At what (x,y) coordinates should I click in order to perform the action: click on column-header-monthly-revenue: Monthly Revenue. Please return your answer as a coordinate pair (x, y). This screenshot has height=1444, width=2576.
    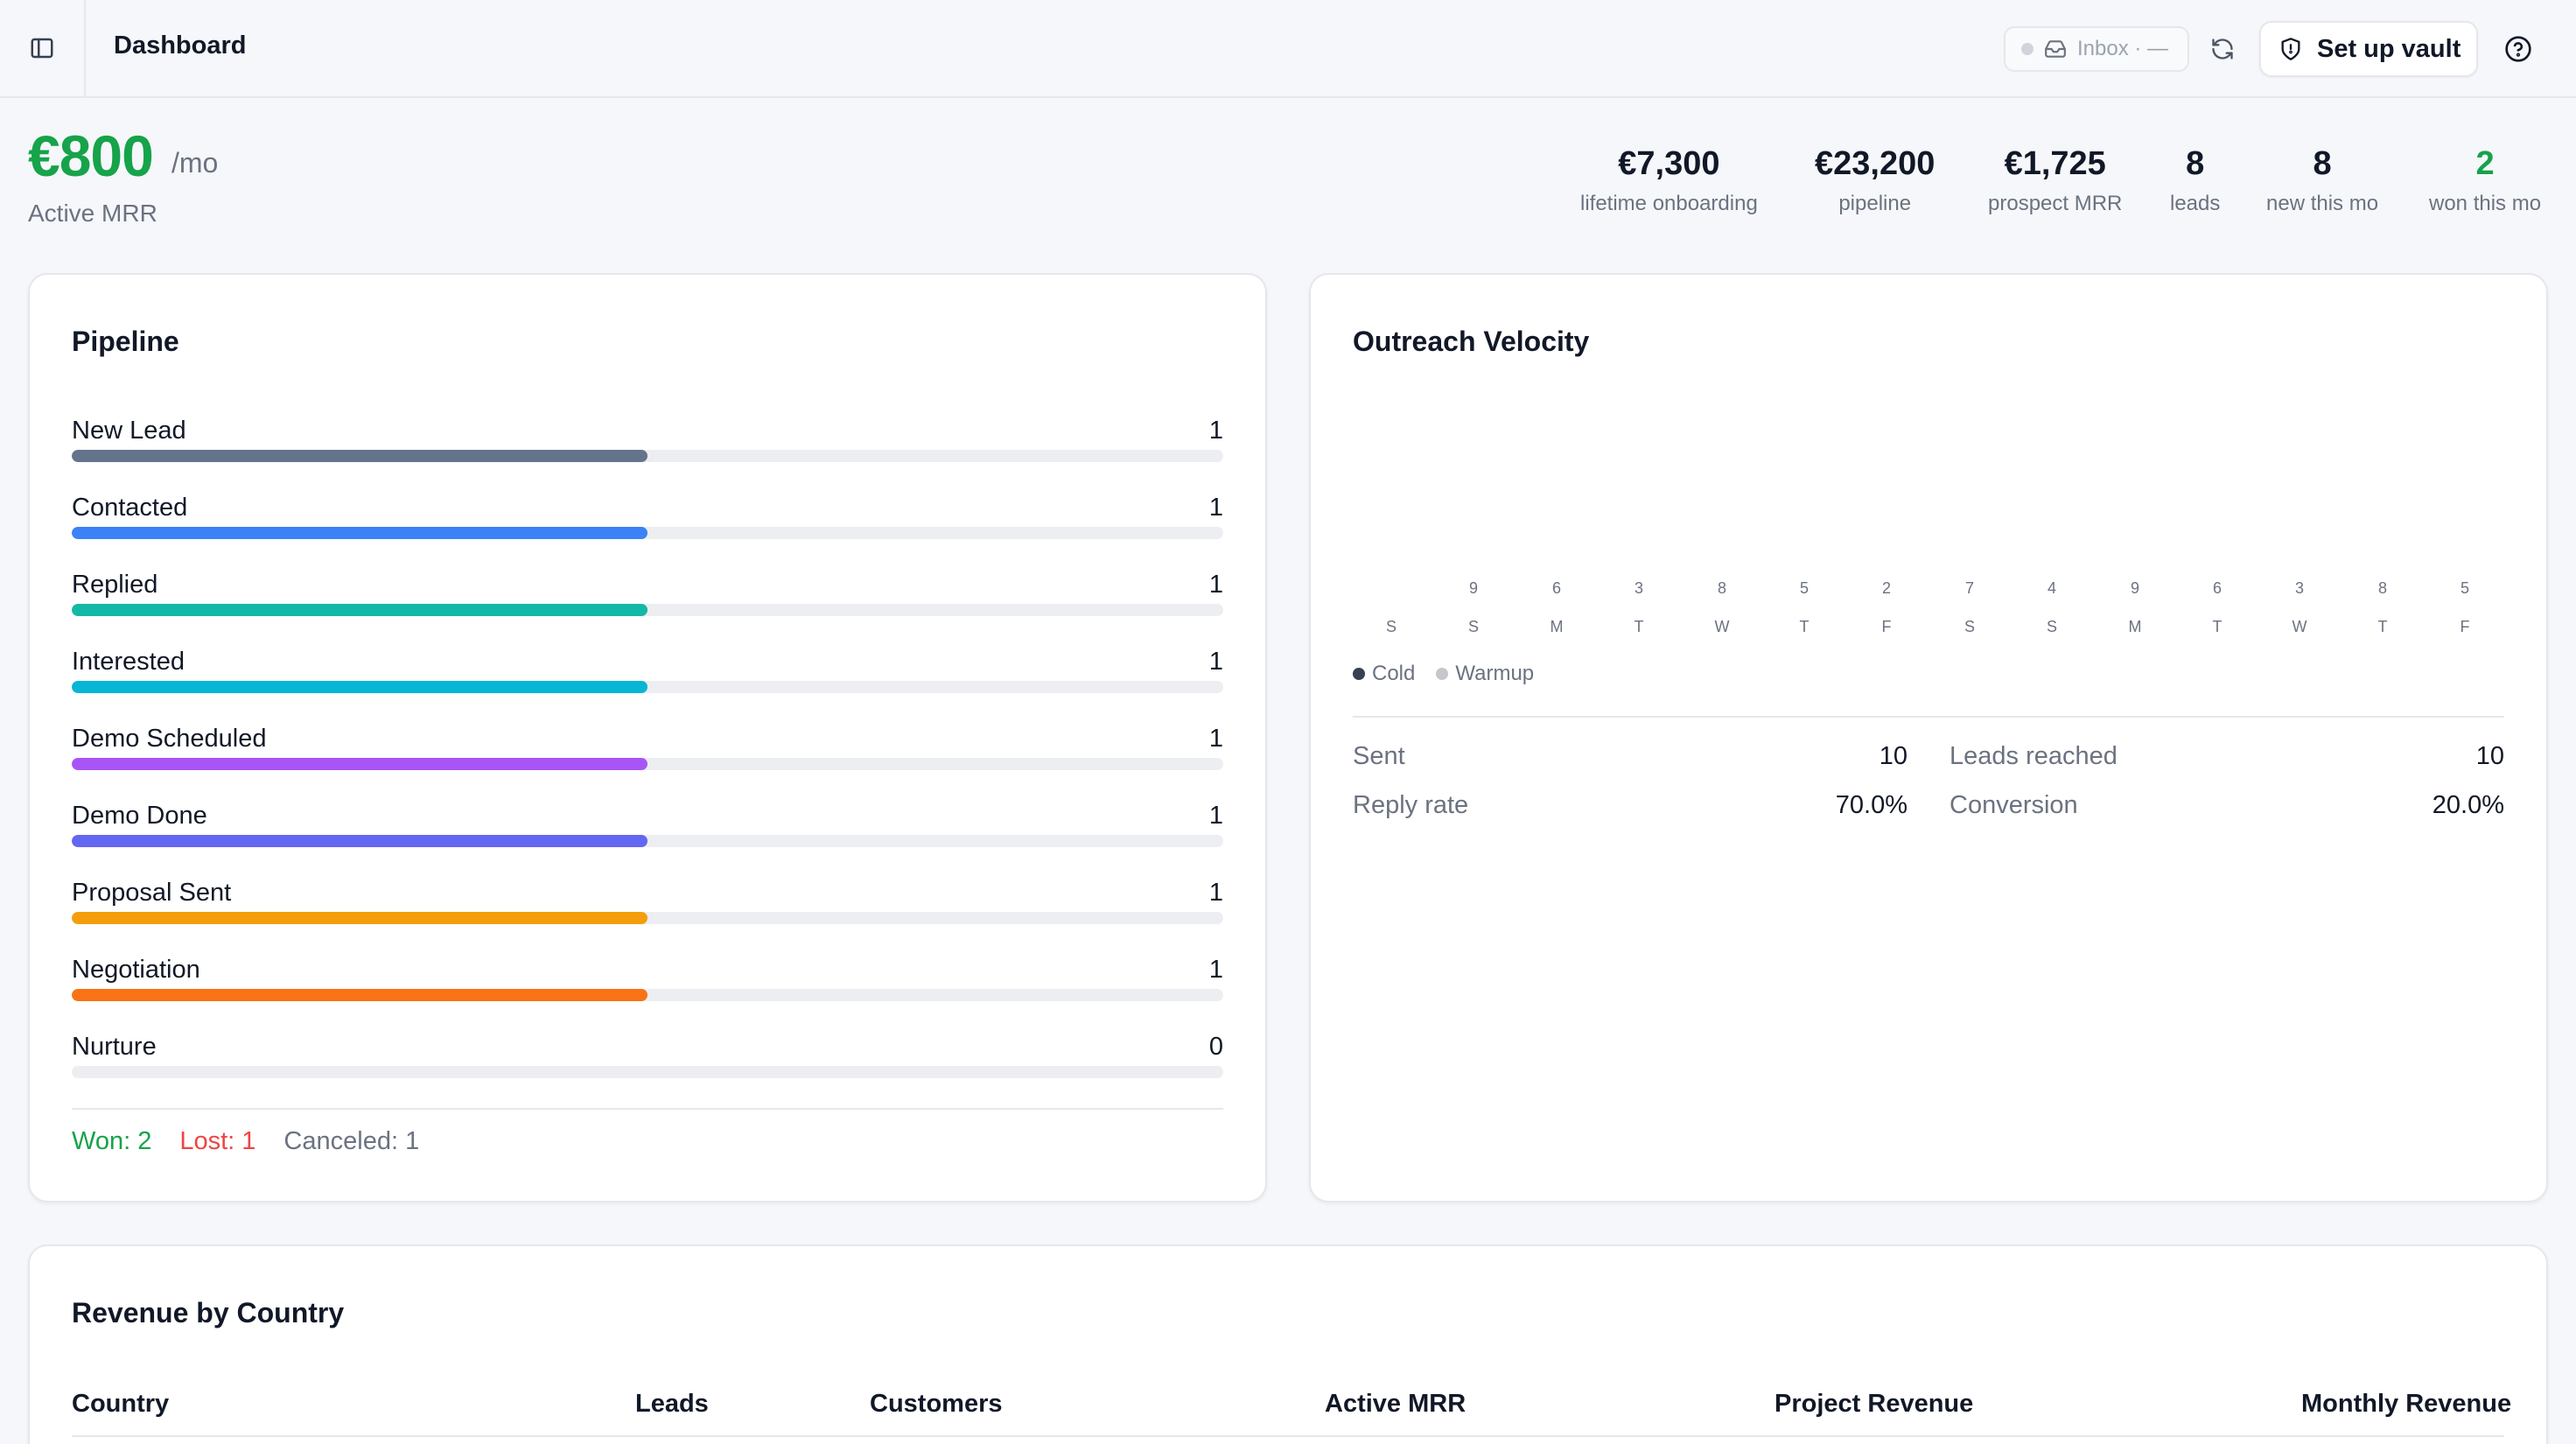
    Looking at the image, I should click on (2406, 1405).